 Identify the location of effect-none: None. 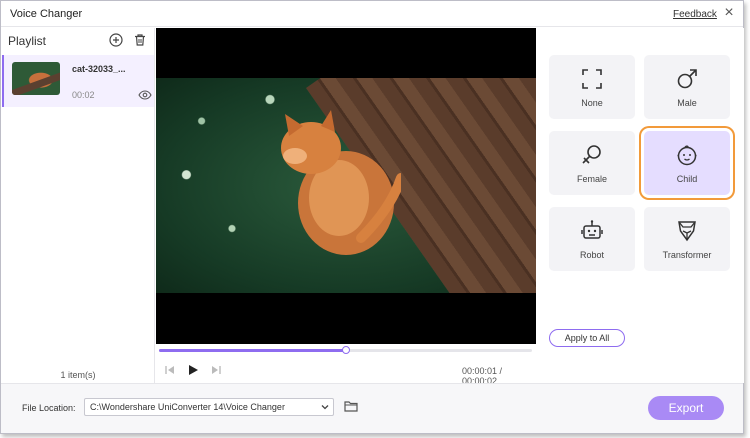
(592, 87).